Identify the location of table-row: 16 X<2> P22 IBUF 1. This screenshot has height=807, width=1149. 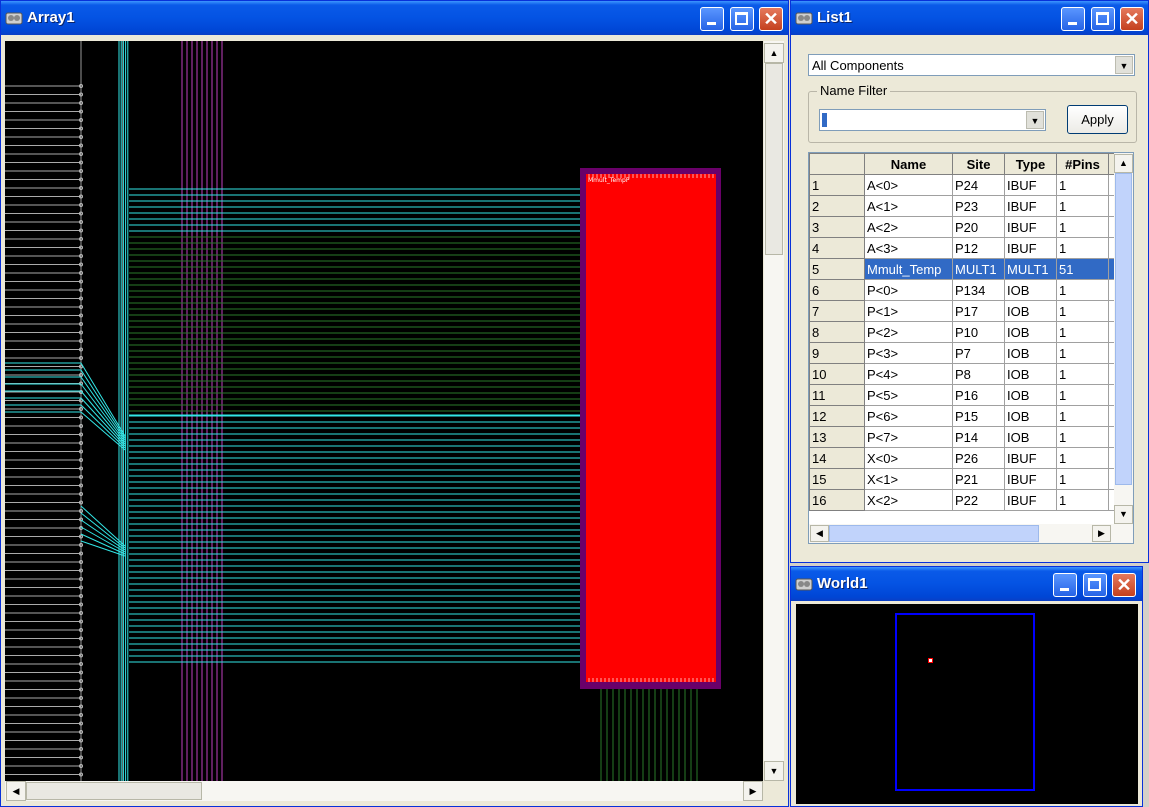
(963, 500).